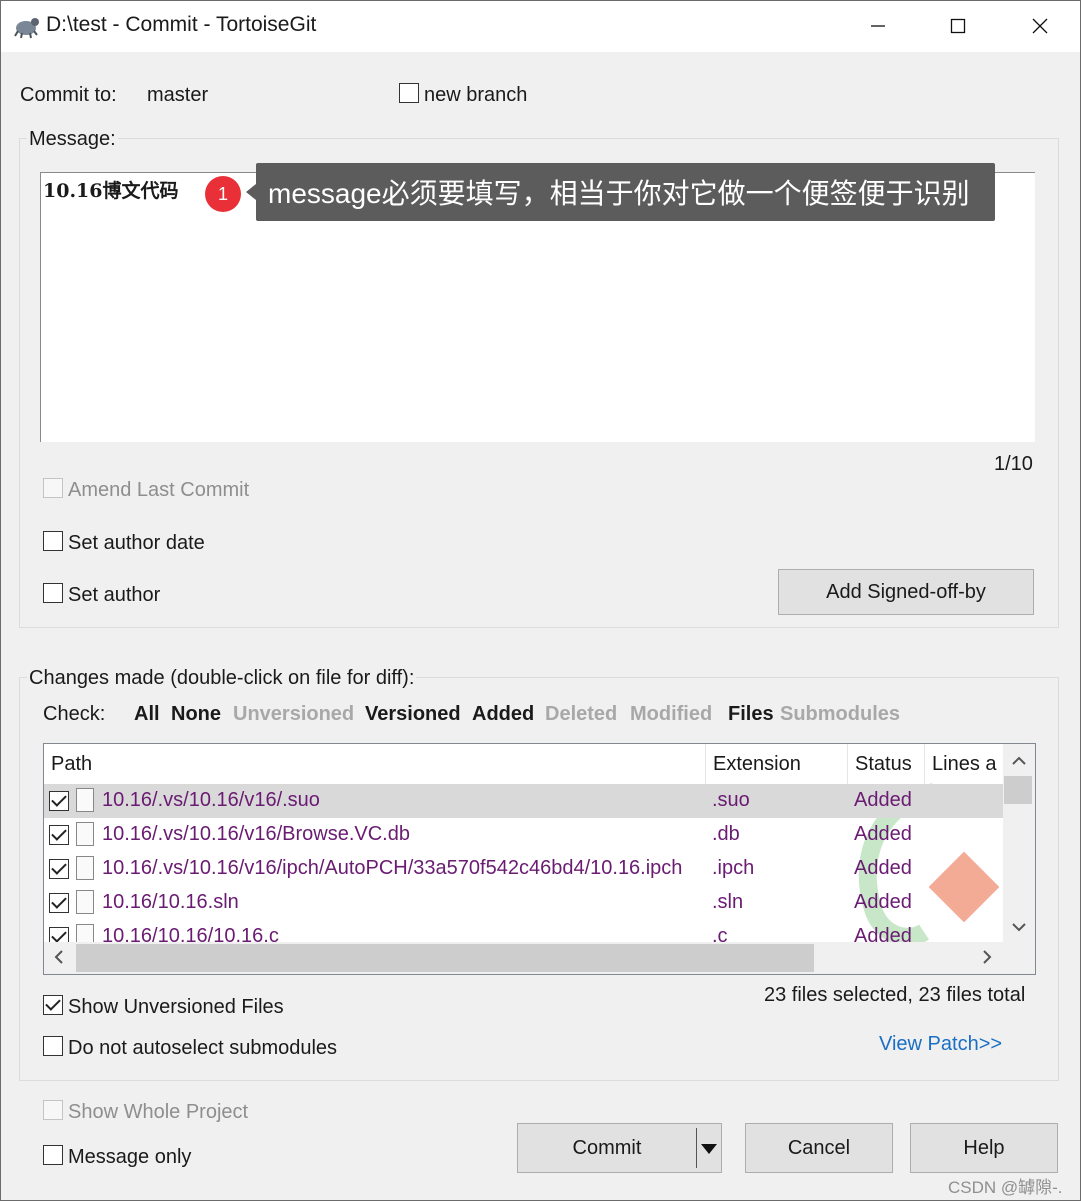 The width and height of the screenshot is (1081, 1201). I want to click on set-author-date-checkbox, so click(53, 541).